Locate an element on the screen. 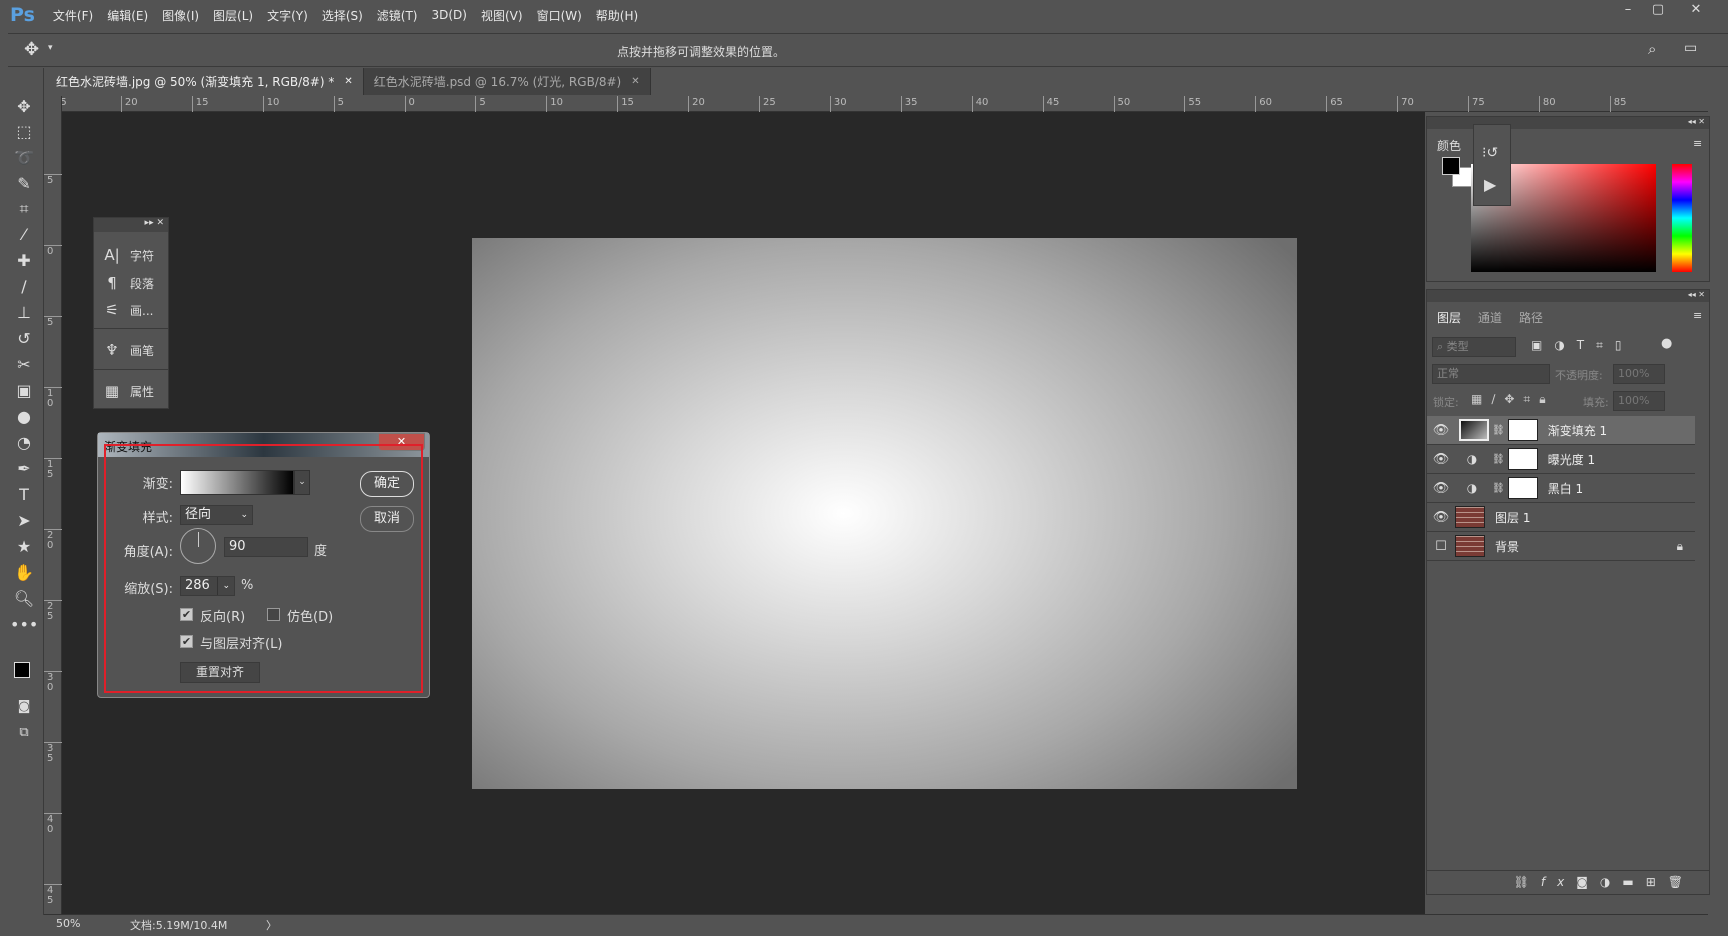 This screenshot has width=1728, height=936. menu-filter: 滤镜(T) is located at coordinates (397, 15).